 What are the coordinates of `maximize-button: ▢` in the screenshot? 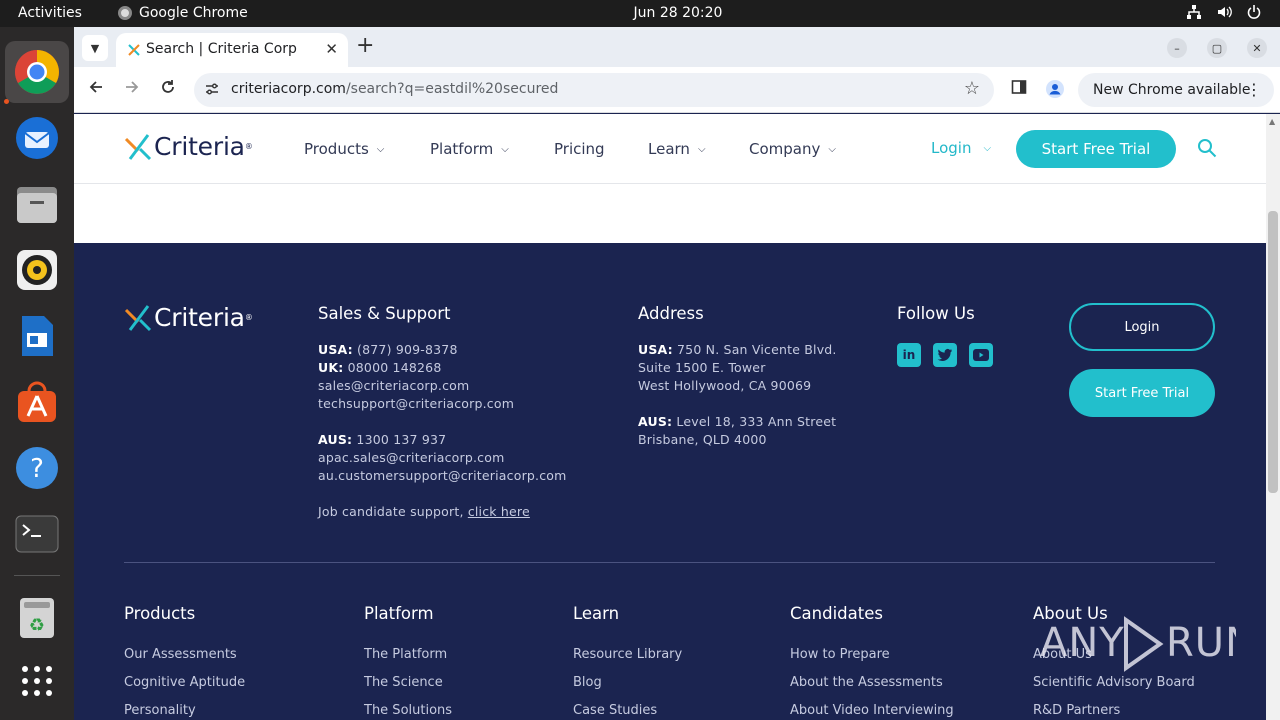 It's located at (1217, 48).